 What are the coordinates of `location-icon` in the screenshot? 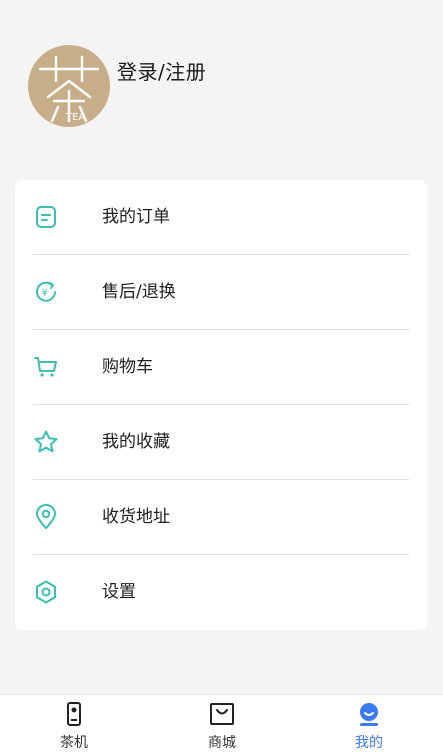 It's located at (46, 517).